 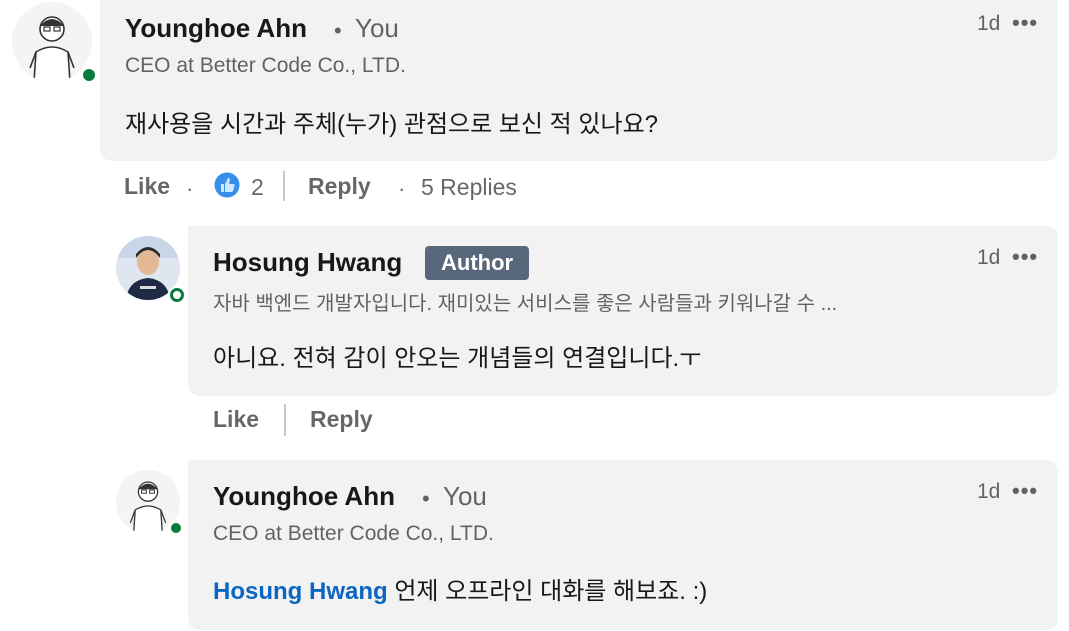 What do you see at coordinates (392, 124) in the screenshot?
I see `comment-text: 재사용을 시간과 주체(누가) 관점으로 보신 적 있나요?` at bounding box center [392, 124].